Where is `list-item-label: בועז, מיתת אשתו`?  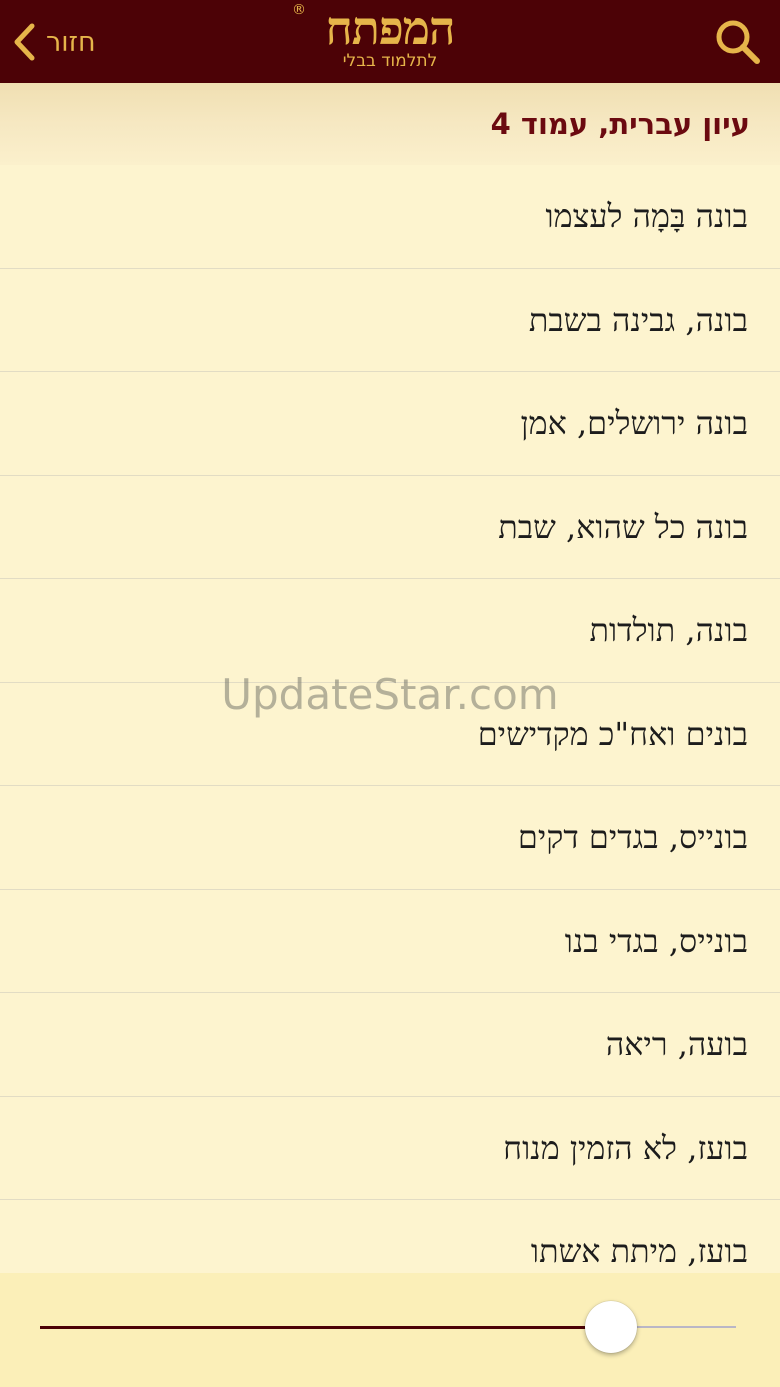
list-item-label: בועז, מיתת אשתו is located at coordinates (639, 1251).